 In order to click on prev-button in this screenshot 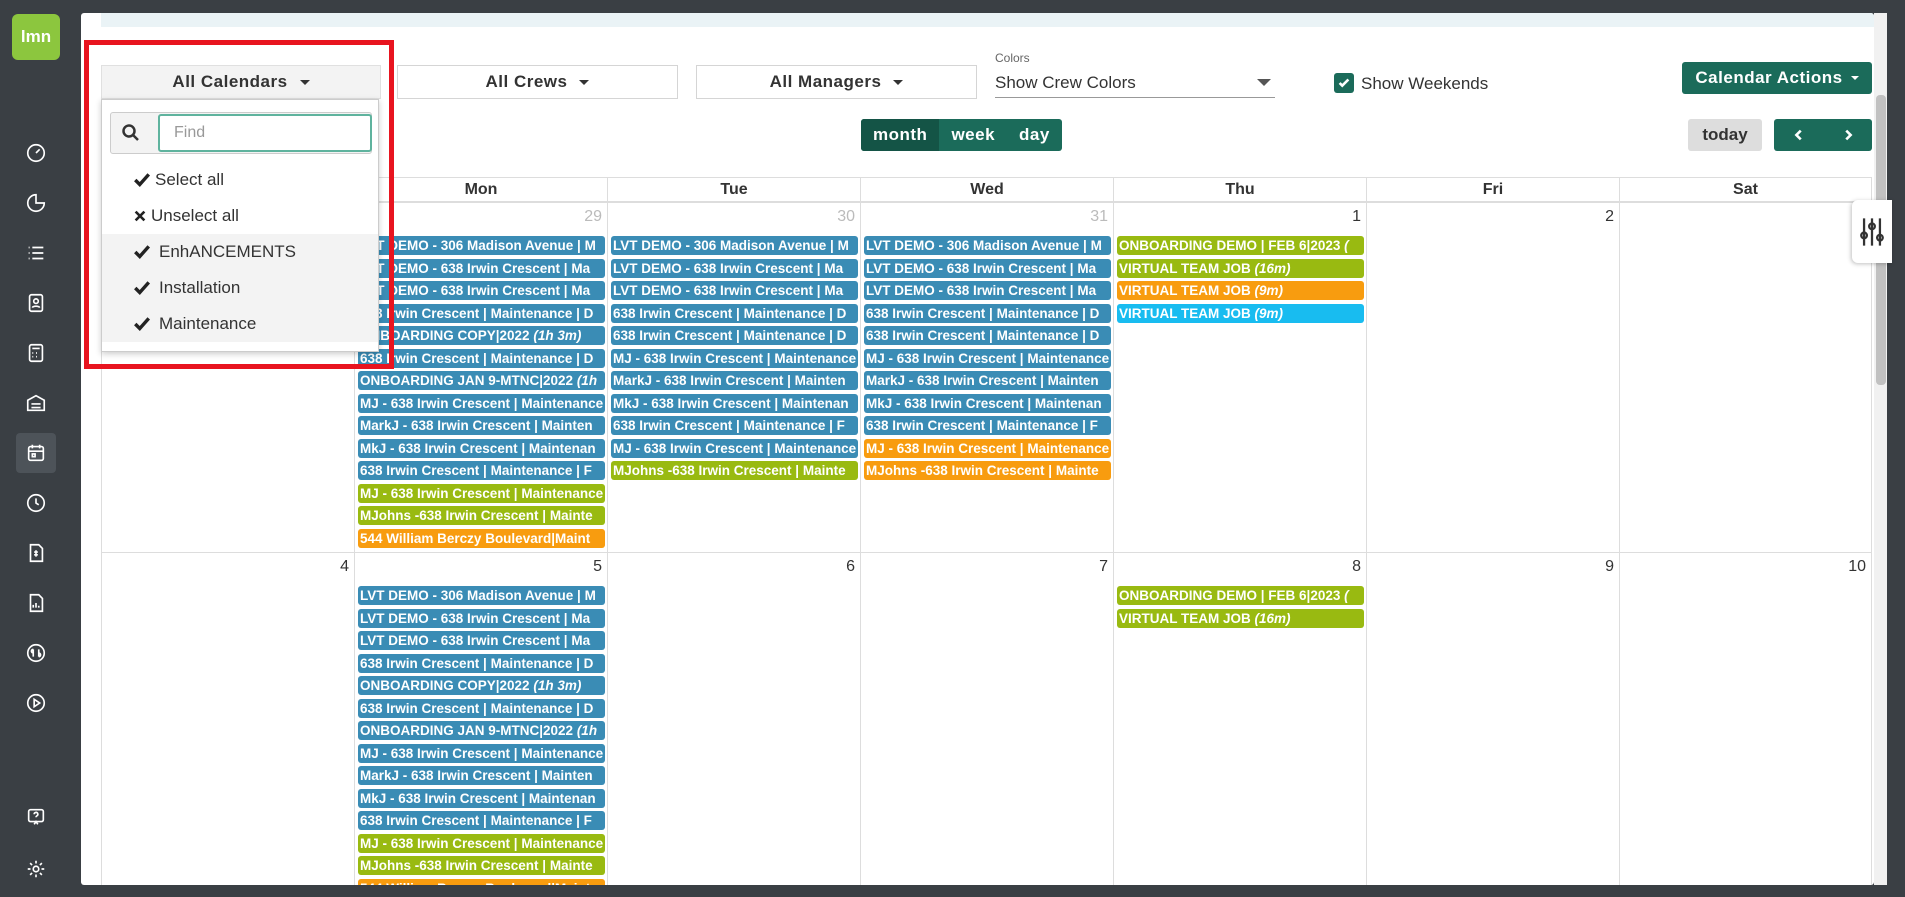, I will do `click(1798, 135)`.